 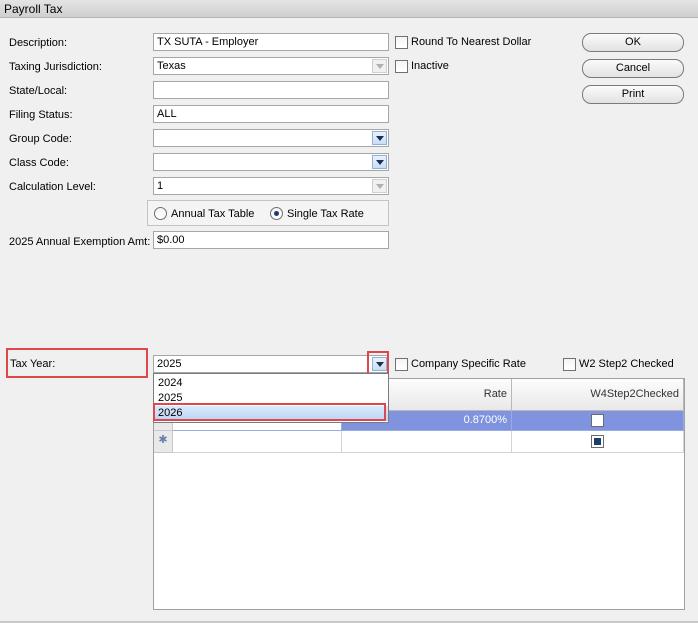 I want to click on w2-step2-checked-label: W2 Step2 Checked, so click(x=626, y=364).